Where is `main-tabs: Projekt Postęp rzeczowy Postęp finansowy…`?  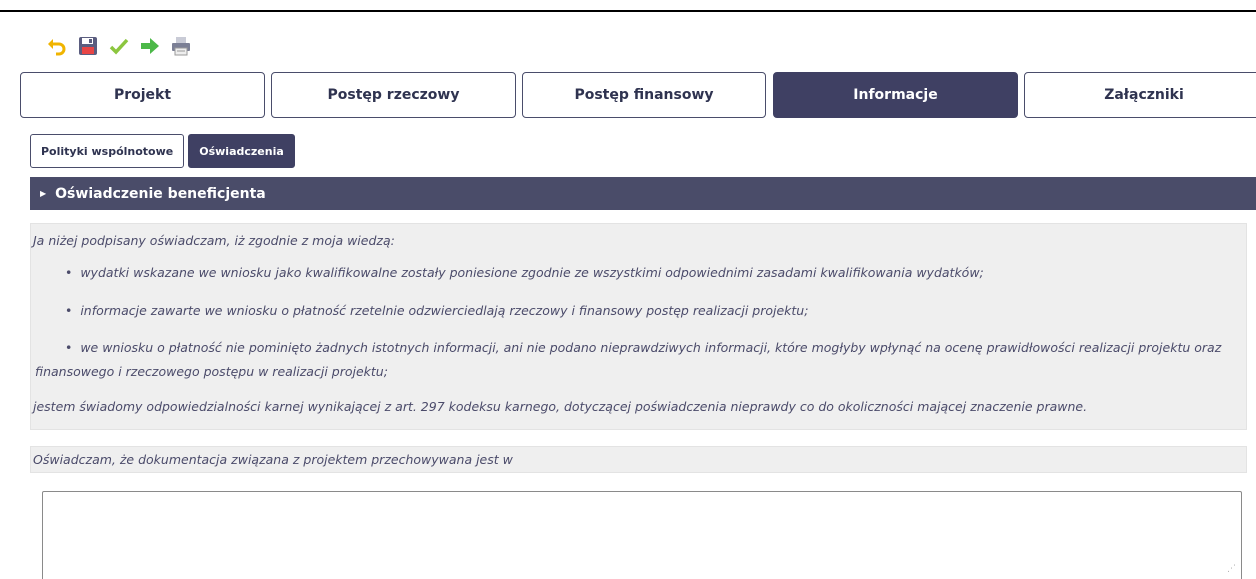 main-tabs: Projekt Postęp rzeczowy Postęp finansowy… is located at coordinates (638, 95).